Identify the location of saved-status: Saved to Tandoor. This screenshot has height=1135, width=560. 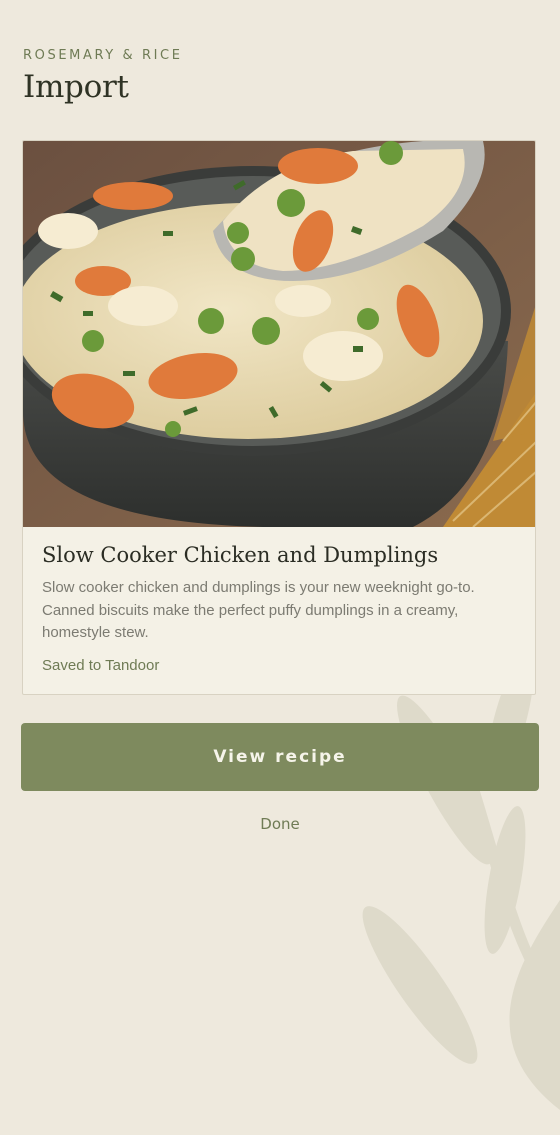
(101, 665).